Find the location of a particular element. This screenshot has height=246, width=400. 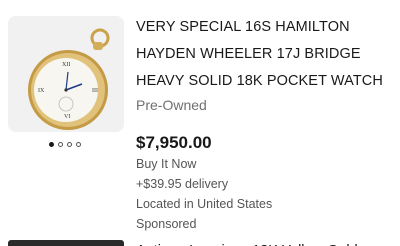

sponsored-label: Sponsored is located at coordinates (166, 224).